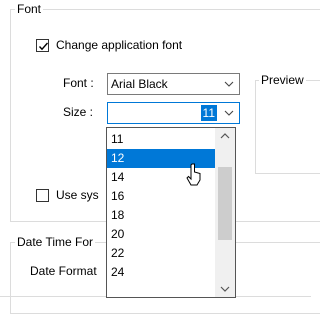 The height and width of the screenshot is (314, 320). What do you see at coordinates (161, 272) in the screenshot?
I see `size-option-24: 24` at bounding box center [161, 272].